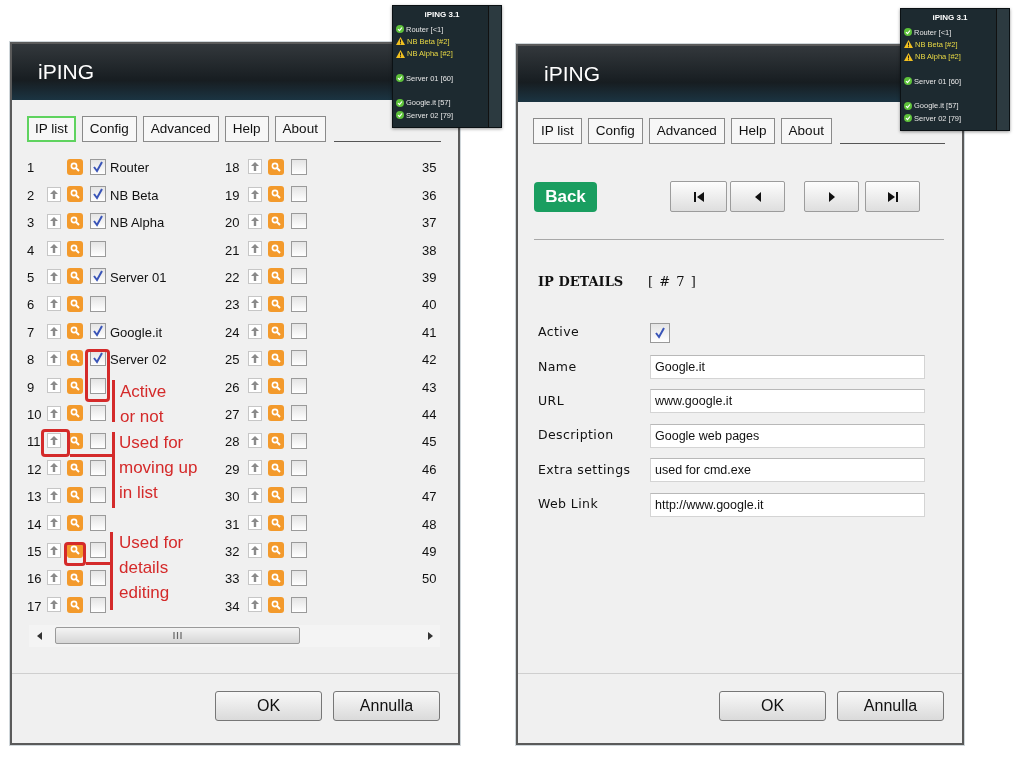 The height and width of the screenshot is (763, 1020). Describe the element at coordinates (787, 435) in the screenshot. I see `text-field: Google web pages` at that location.